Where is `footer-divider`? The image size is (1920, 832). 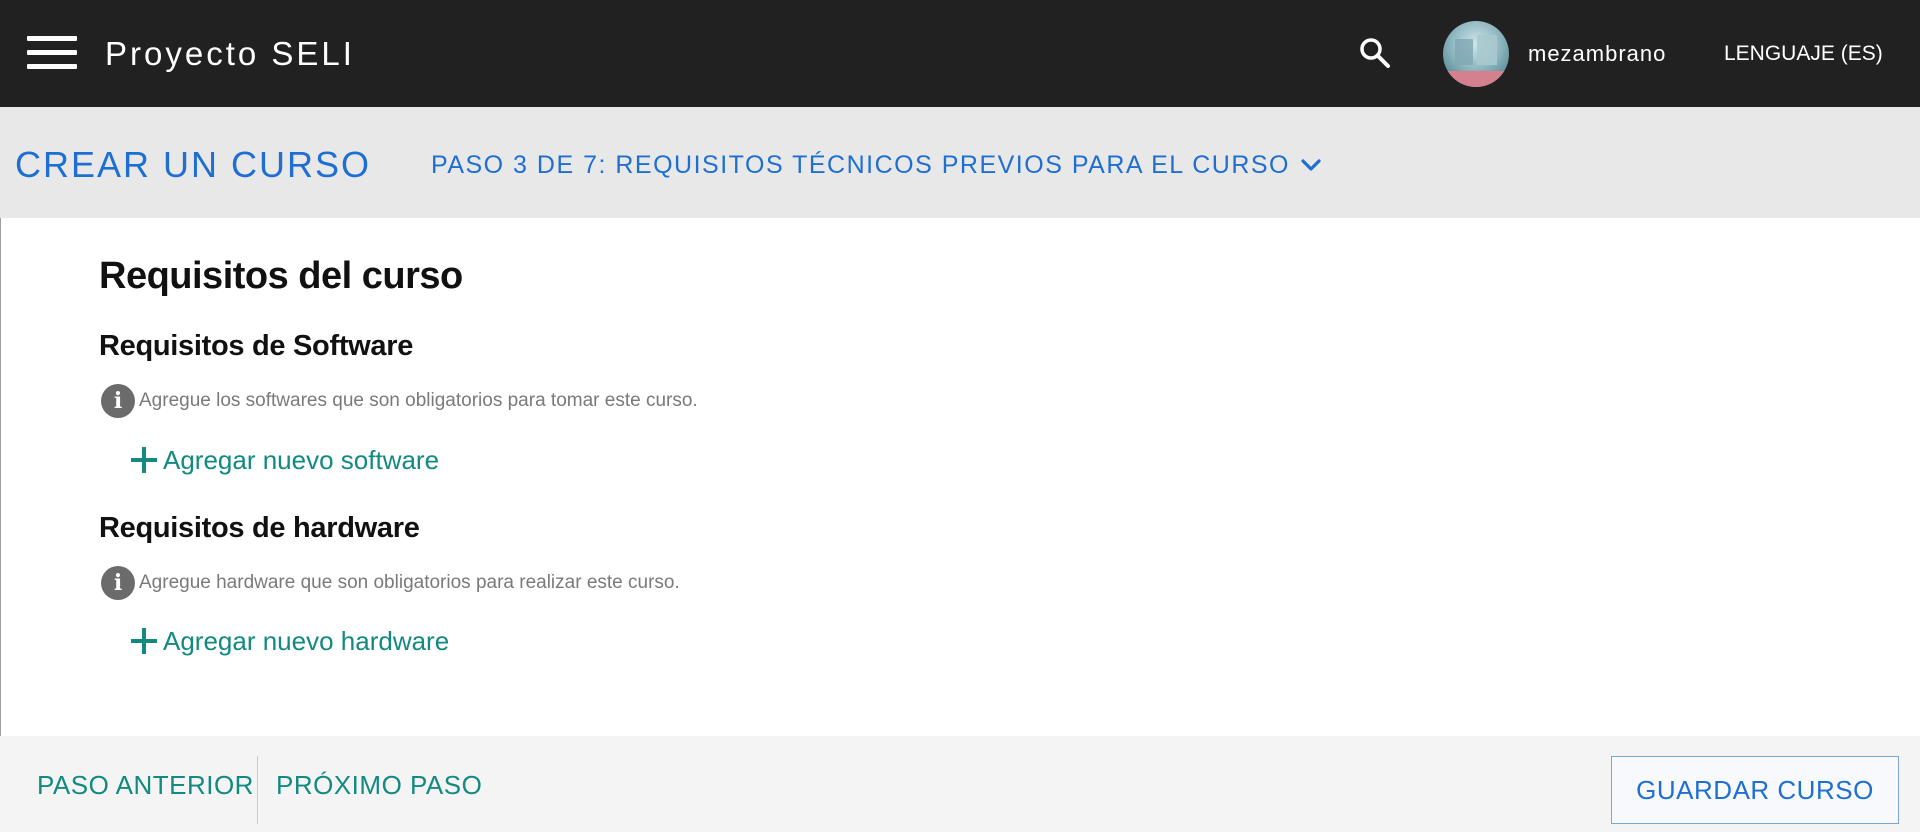 footer-divider is located at coordinates (257, 790).